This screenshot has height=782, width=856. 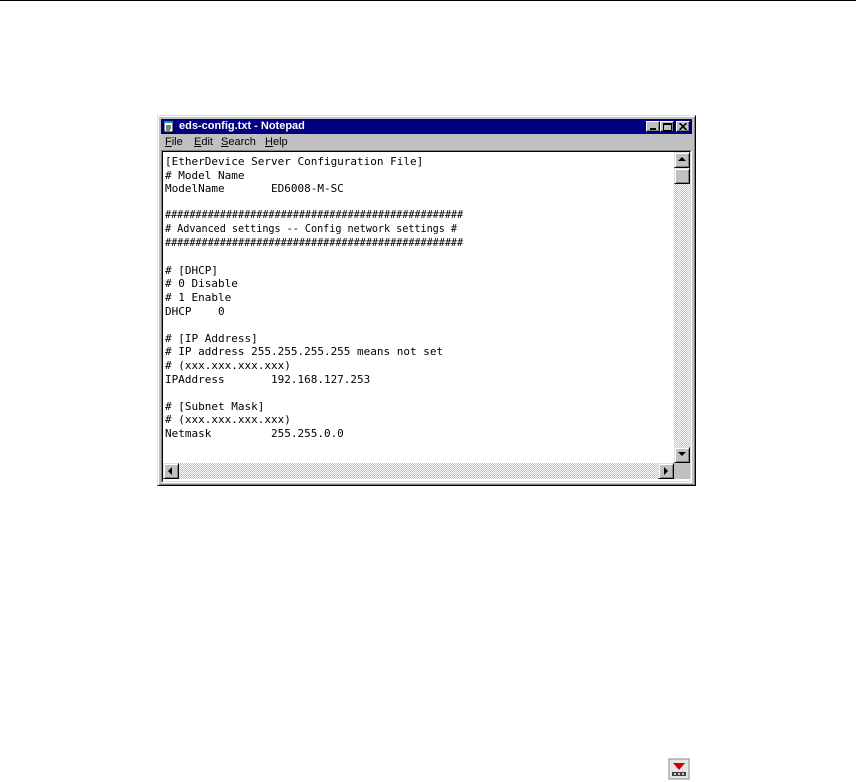 What do you see at coordinates (653, 126) in the screenshot?
I see `minimize-button` at bounding box center [653, 126].